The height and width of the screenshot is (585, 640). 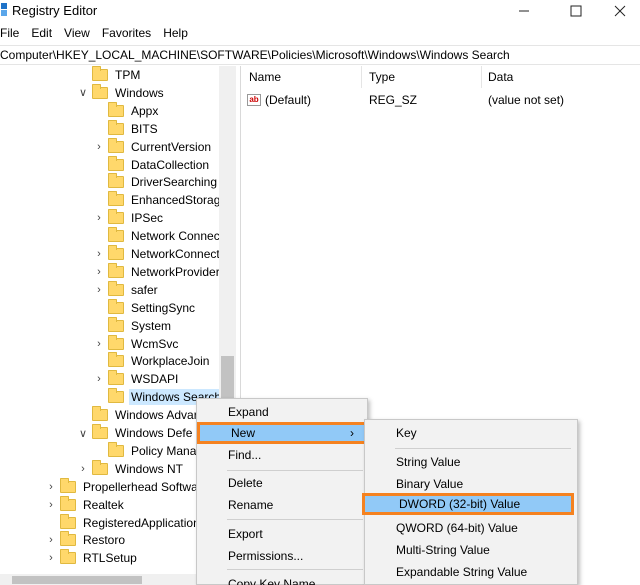 What do you see at coordinates (471, 462) in the screenshot?
I see `submenu-item-string-value: String Value` at bounding box center [471, 462].